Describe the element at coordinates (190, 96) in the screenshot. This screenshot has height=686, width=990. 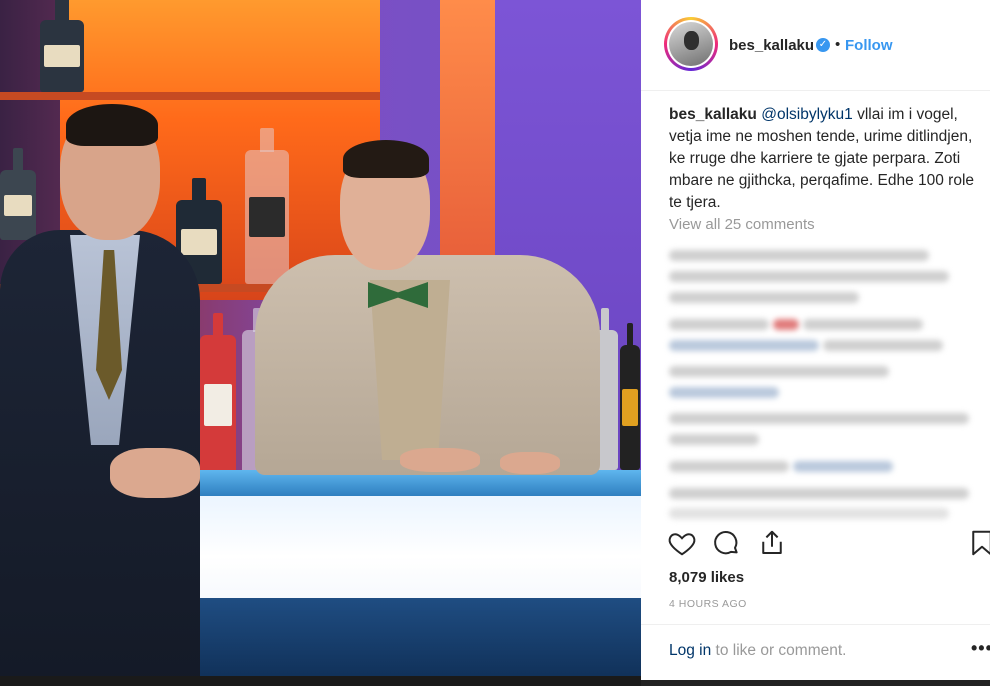
I see `bar-shelf` at that location.